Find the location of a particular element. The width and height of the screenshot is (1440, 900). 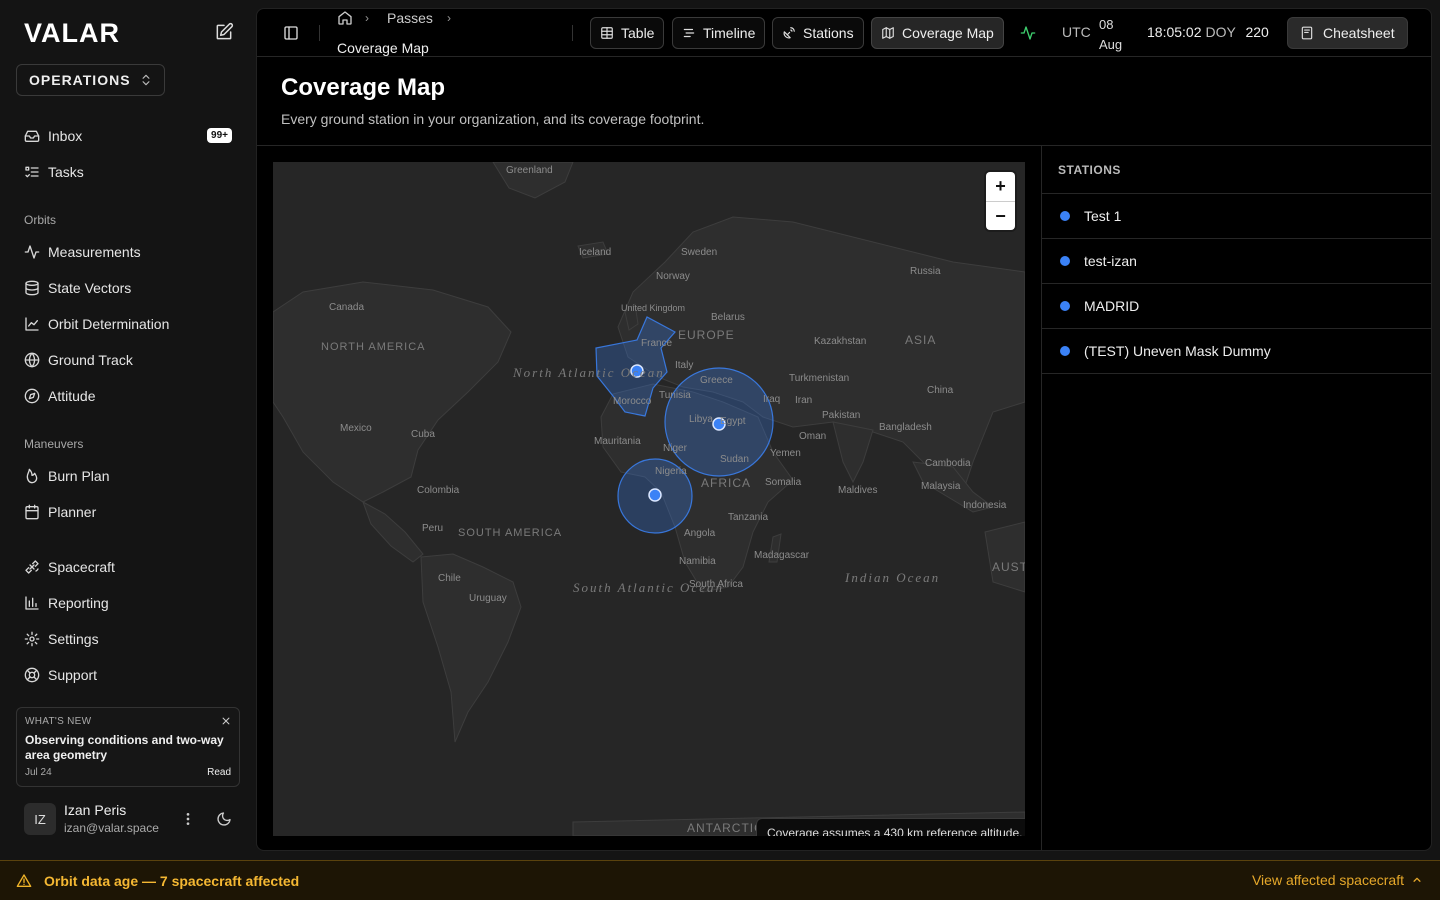

whats-new-read-link: Read is located at coordinates (219, 772).